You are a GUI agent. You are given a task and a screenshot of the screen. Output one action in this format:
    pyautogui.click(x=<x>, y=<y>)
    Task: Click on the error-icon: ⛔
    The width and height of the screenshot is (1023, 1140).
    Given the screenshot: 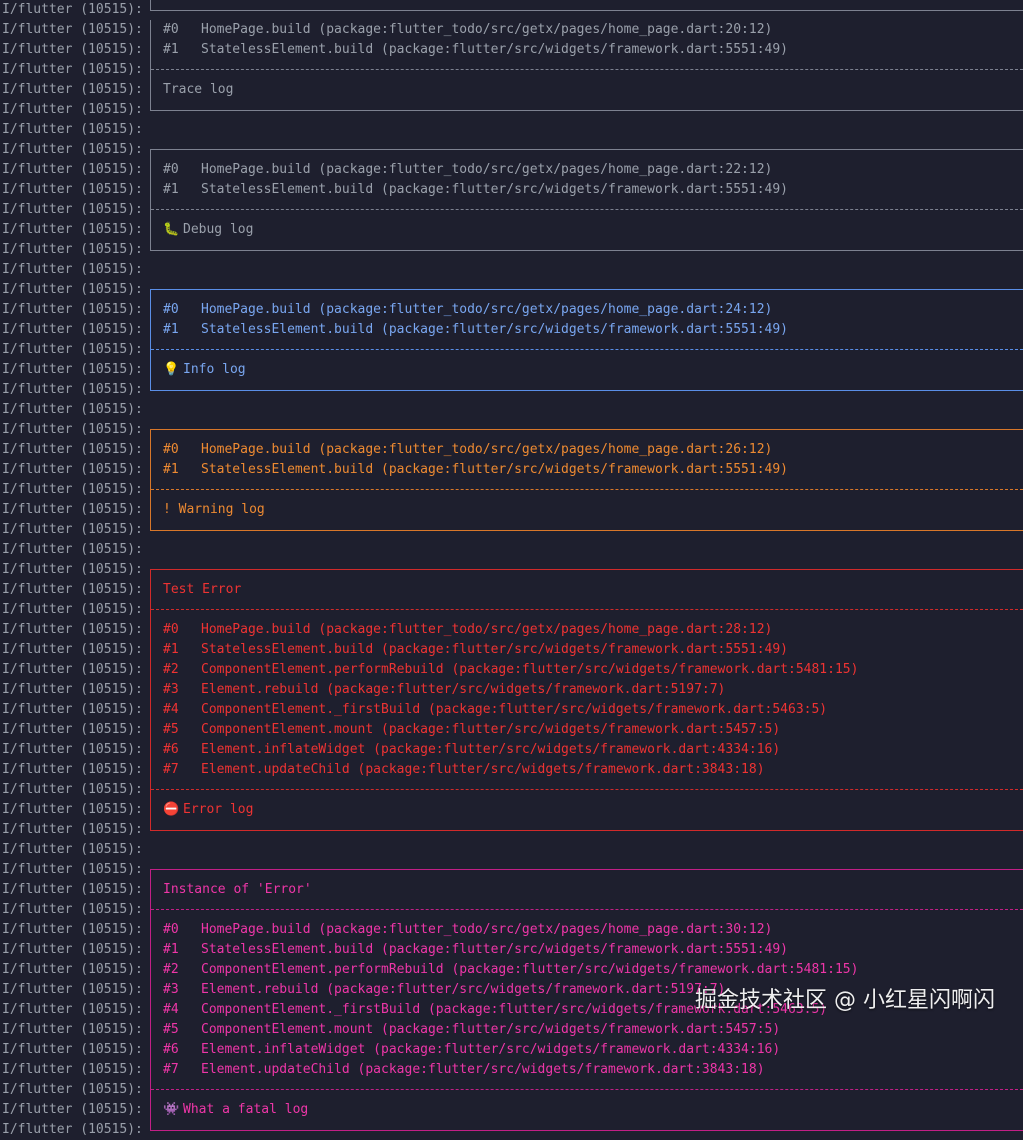 What is the action you would take?
    pyautogui.click(x=171, y=809)
    